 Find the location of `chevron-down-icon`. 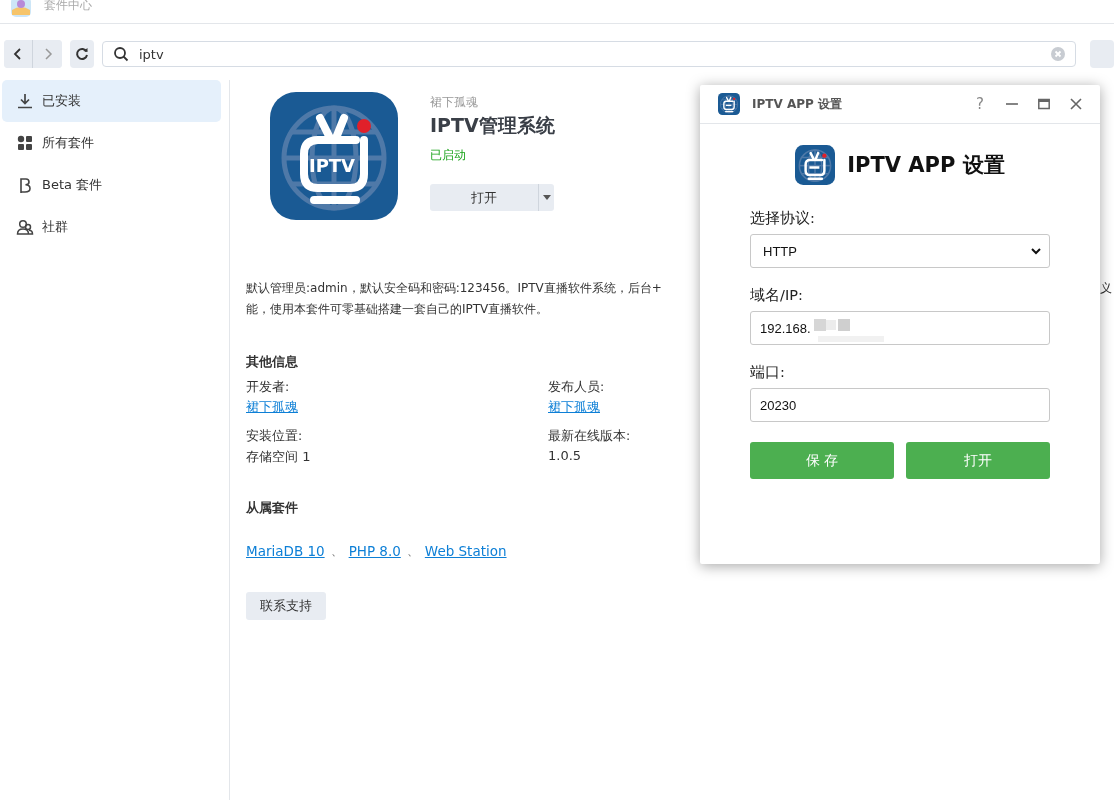

chevron-down-icon is located at coordinates (1036, 251).